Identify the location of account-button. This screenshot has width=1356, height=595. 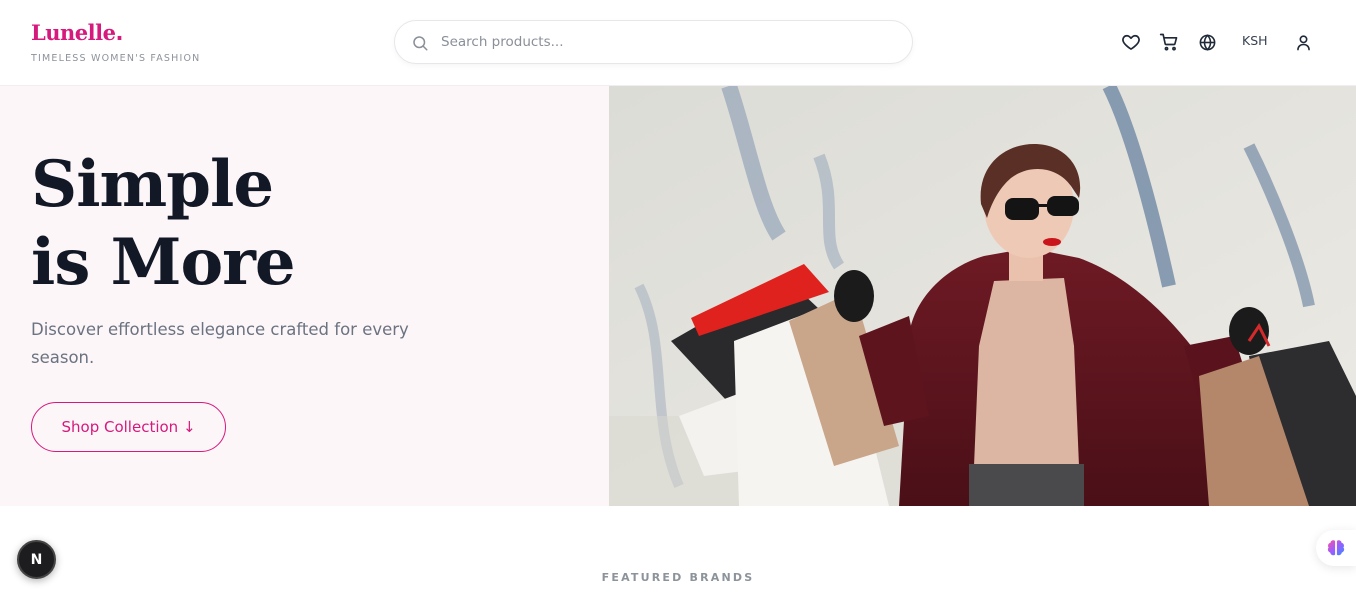
(1303, 42).